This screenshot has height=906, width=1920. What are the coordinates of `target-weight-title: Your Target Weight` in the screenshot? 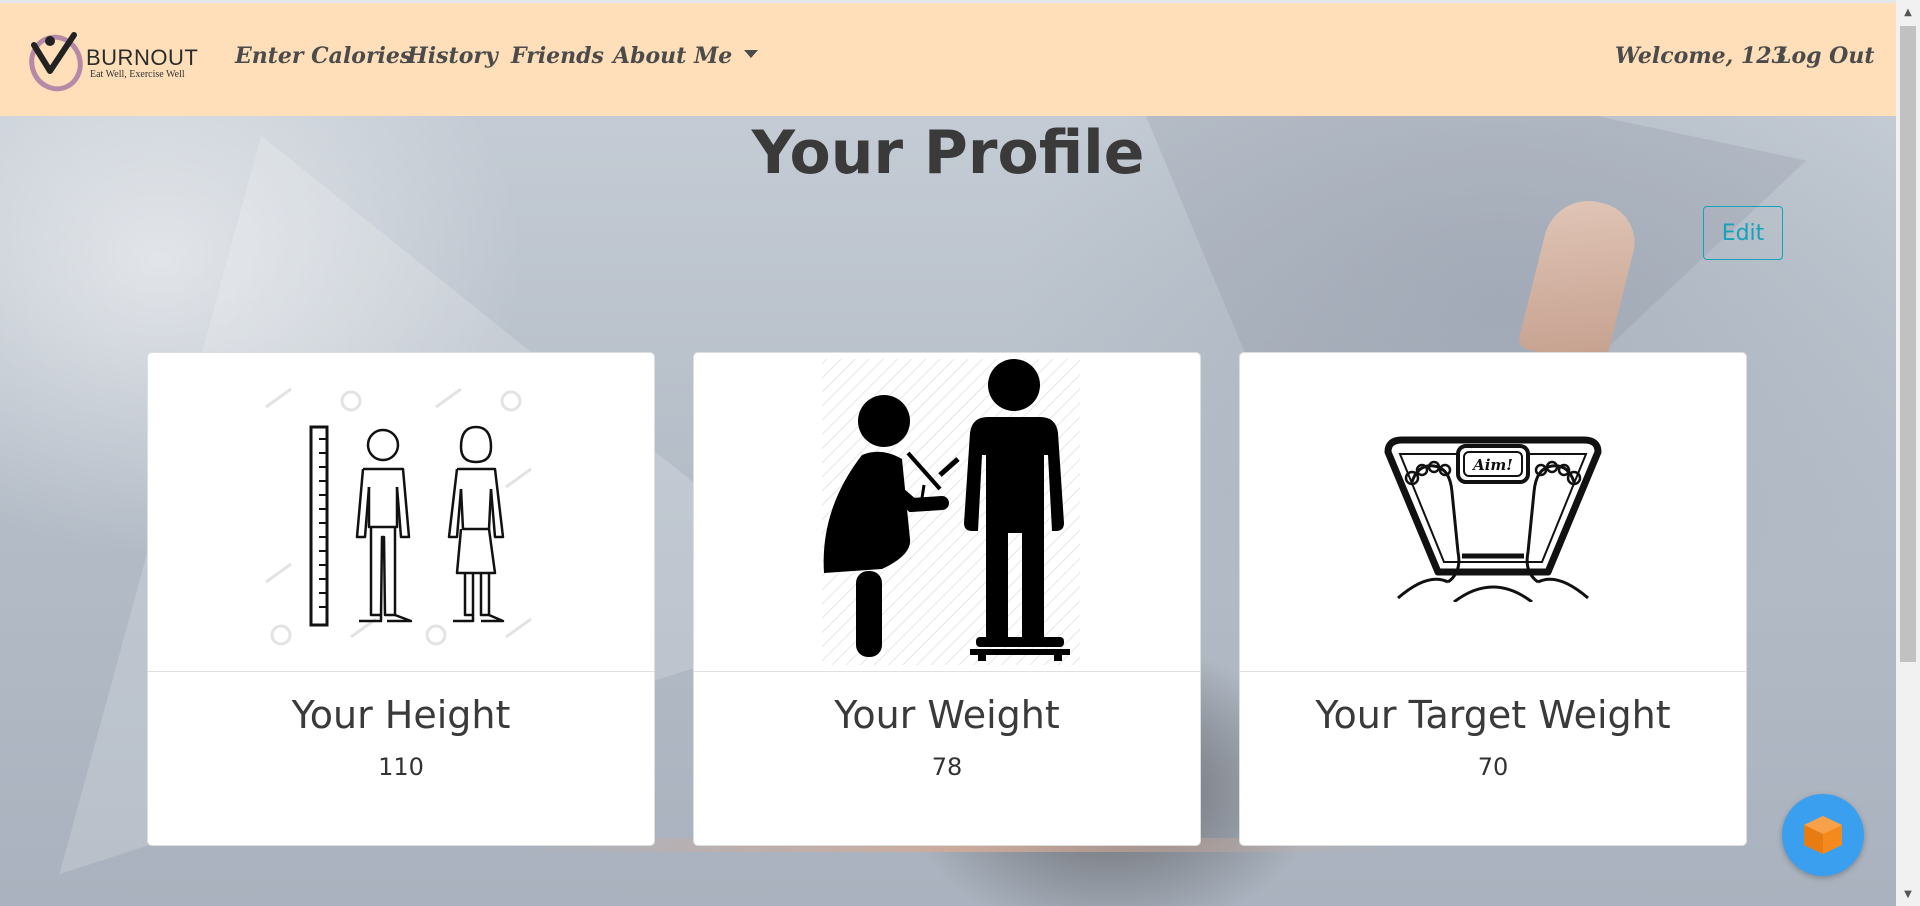 It's located at (1493, 715).